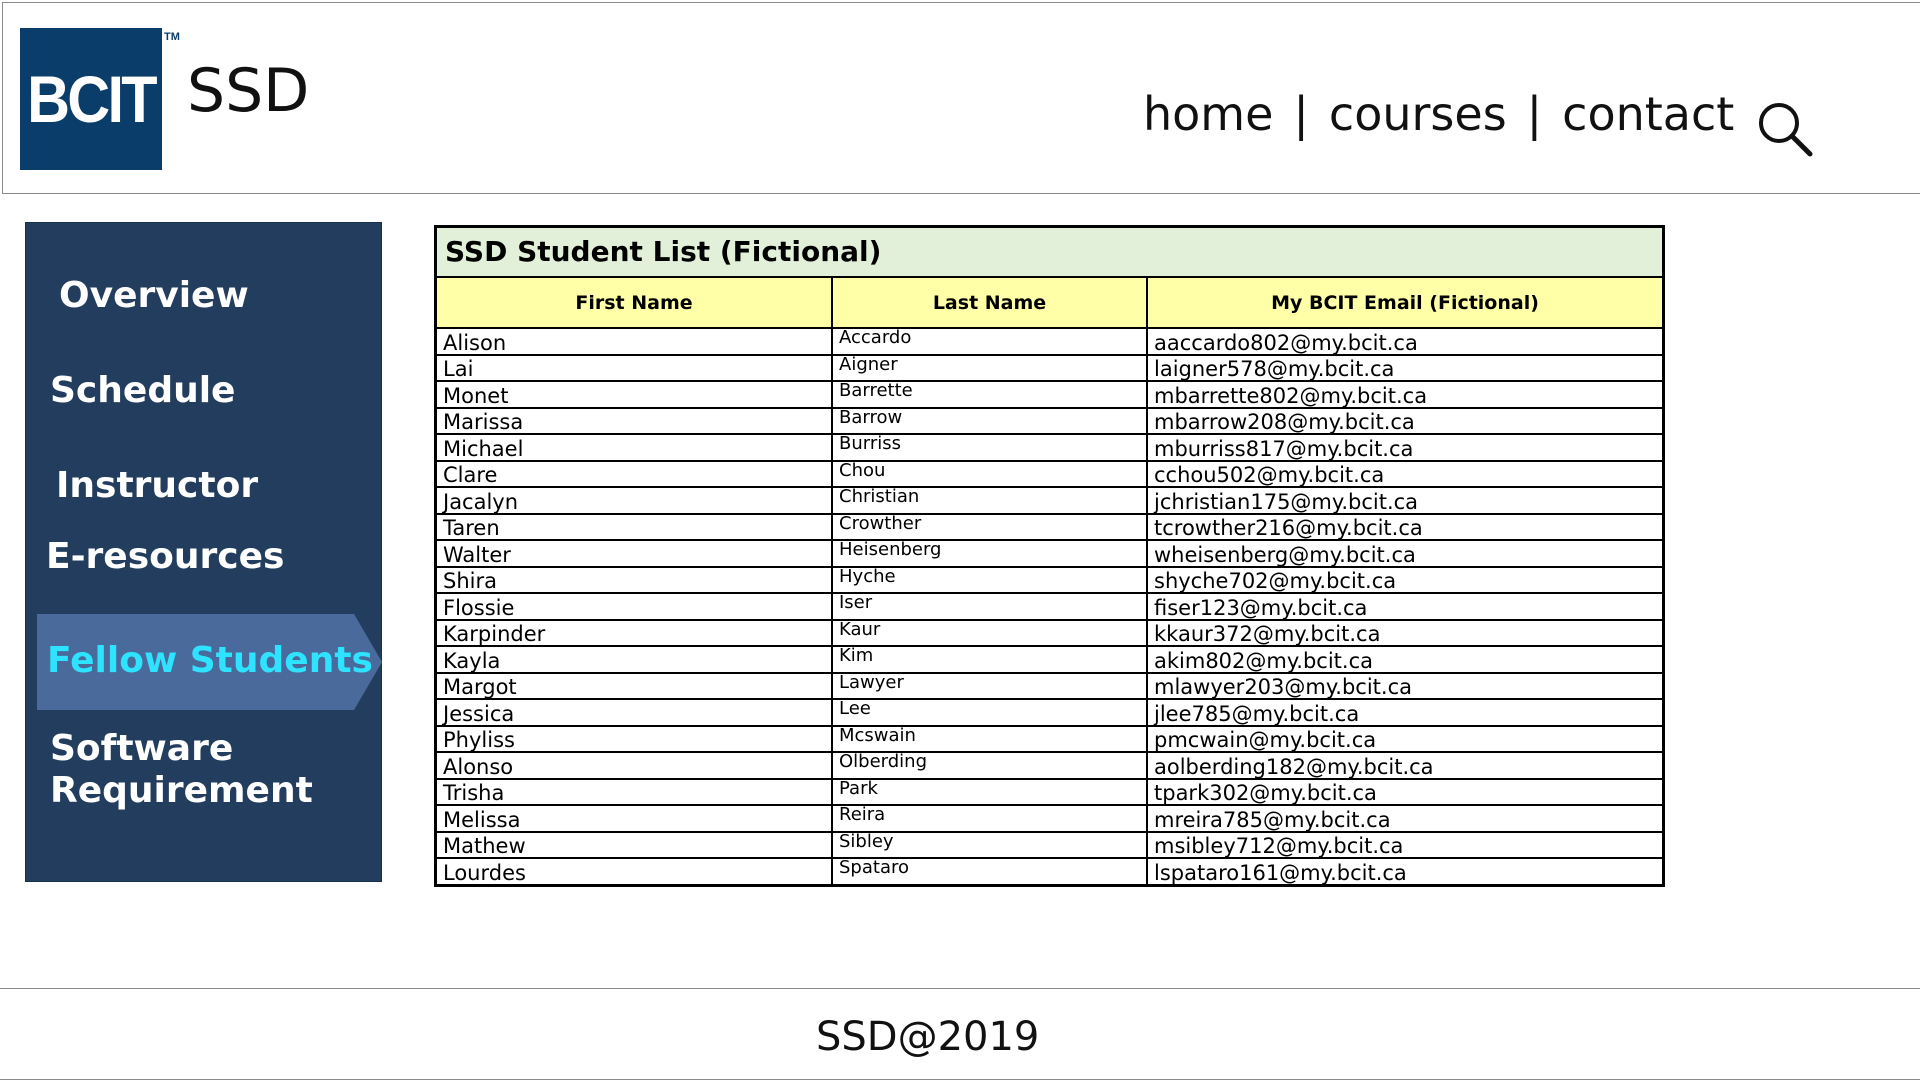 The width and height of the screenshot is (1920, 1080). I want to click on last-name-cell: Sibley, so click(990, 845).